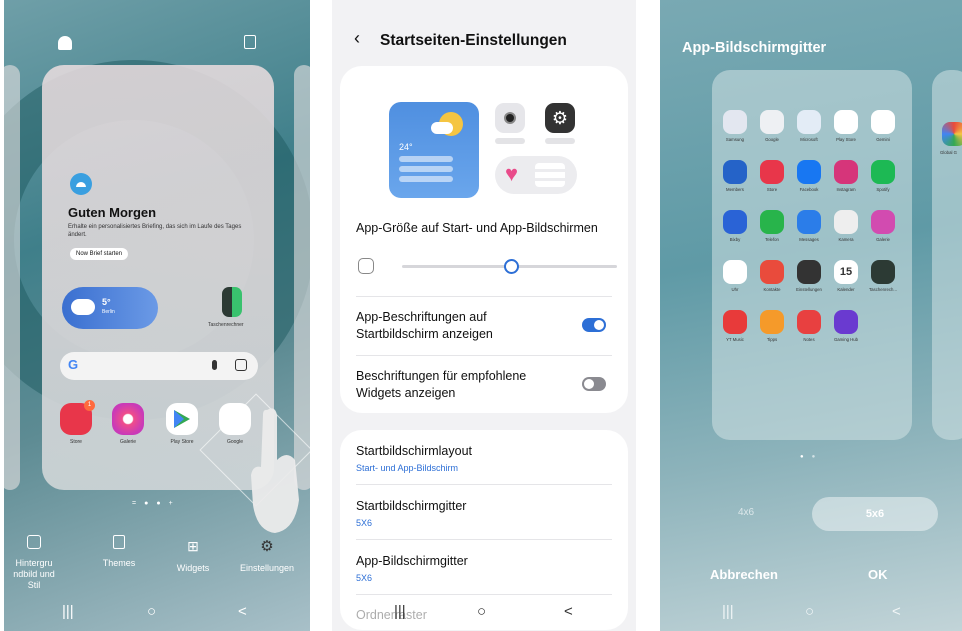  What do you see at coordinates (735, 122) in the screenshot?
I see `samsung-folder-icon` at bounding box center [735, 122].